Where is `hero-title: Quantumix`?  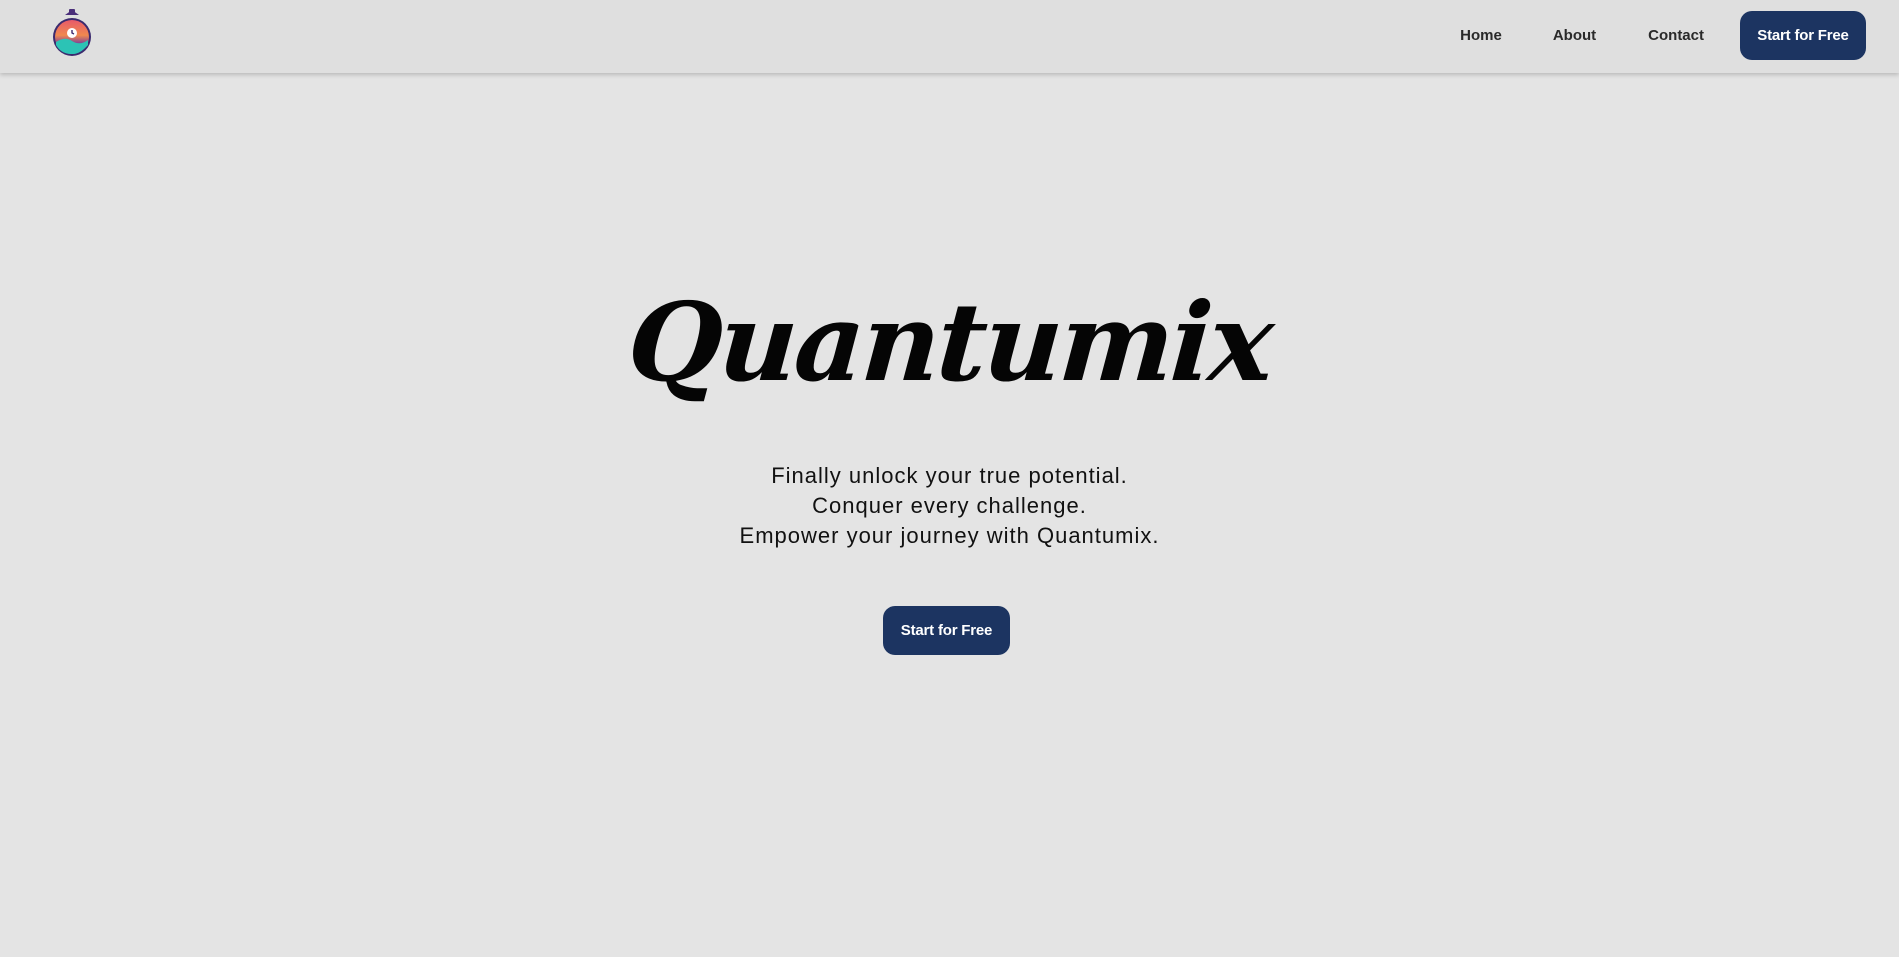
hero-title: Quantumix is located at coordinates (949, 343).